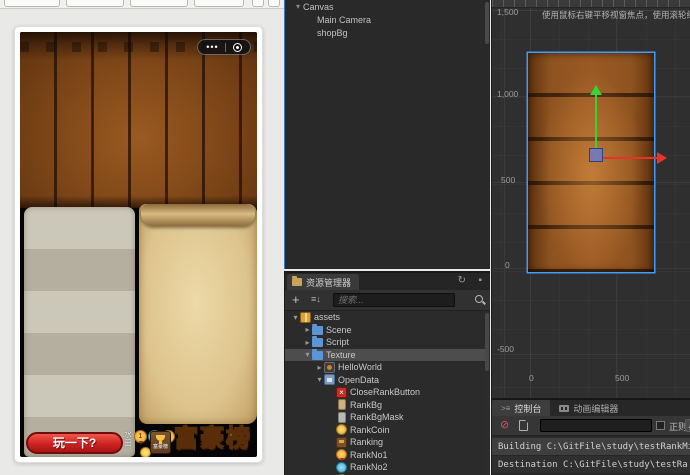 This screenshot has height=475, width=690. Describe the element at coordinates (360, 367) in the screenshot. I see `asset-item-label: HelloWorld` at that location.